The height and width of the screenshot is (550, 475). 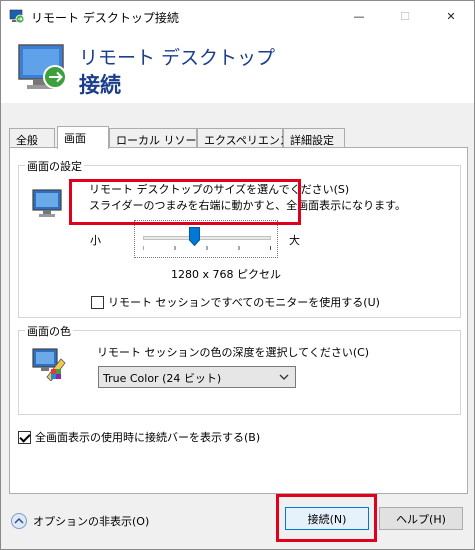 What do you see at coordinates (226, 274) in the screenshot?
I see `resolution-text: 1280 x 768 ピクセル` at bounding box center [226, 274].